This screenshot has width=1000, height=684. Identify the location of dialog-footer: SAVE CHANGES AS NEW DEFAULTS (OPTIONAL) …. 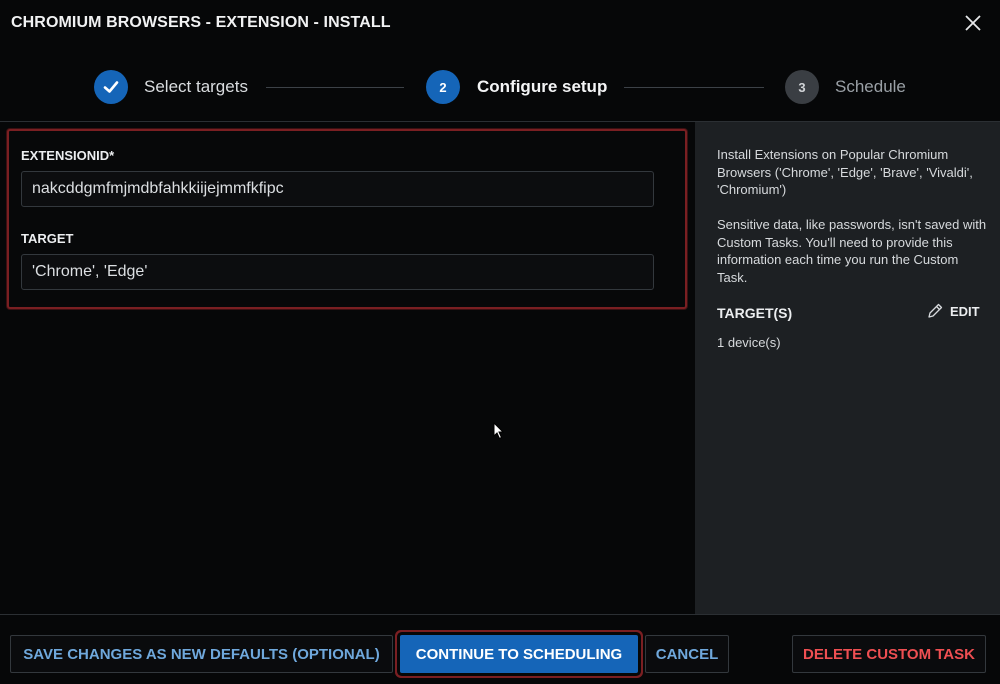
(500, 649).